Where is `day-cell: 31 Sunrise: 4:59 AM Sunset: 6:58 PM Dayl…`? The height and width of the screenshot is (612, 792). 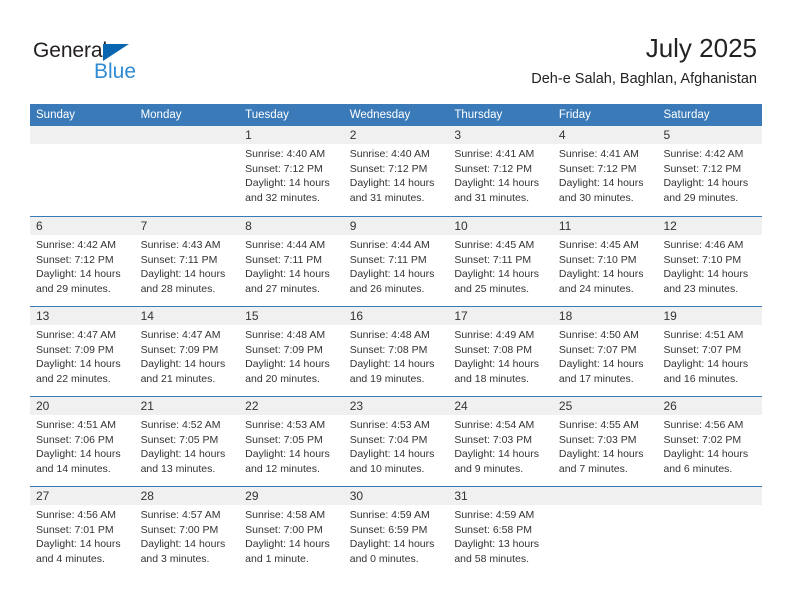
day-cell: 31 Sunrise: 4:59 AM Sunset: 6:58 PM Dayl… is located at coordinates (500, 531).